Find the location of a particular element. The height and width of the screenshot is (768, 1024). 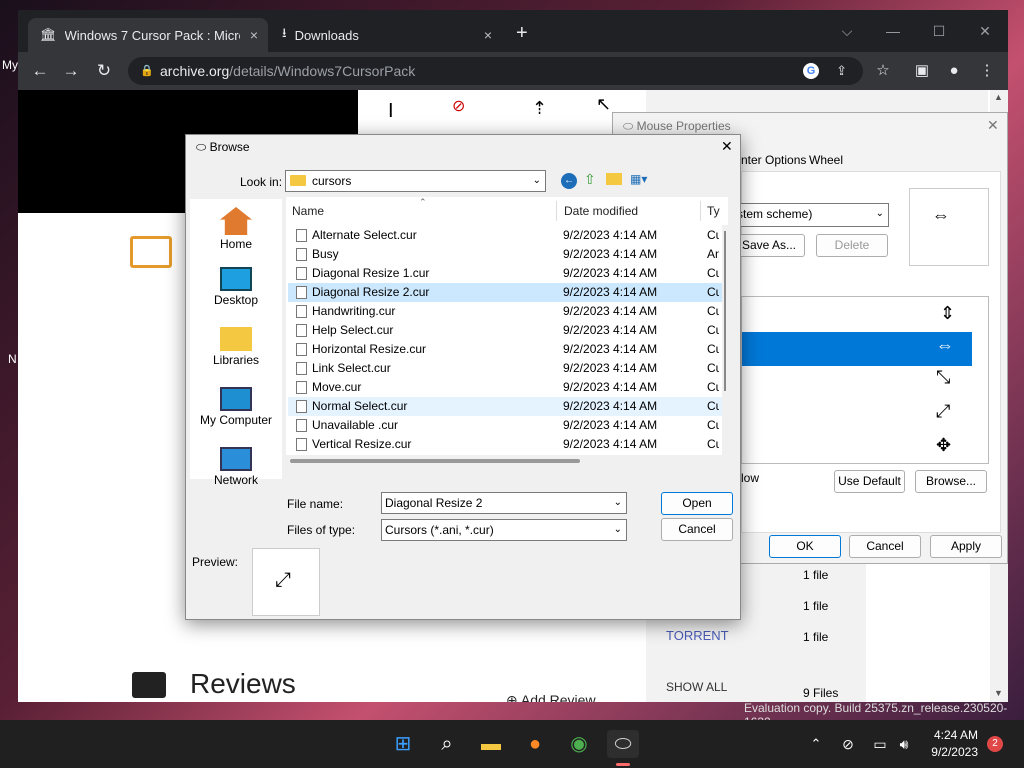

file-row: Handwriting.cur 9/2/2023 4:14 AM Cu is located at coordinates (506, 311).